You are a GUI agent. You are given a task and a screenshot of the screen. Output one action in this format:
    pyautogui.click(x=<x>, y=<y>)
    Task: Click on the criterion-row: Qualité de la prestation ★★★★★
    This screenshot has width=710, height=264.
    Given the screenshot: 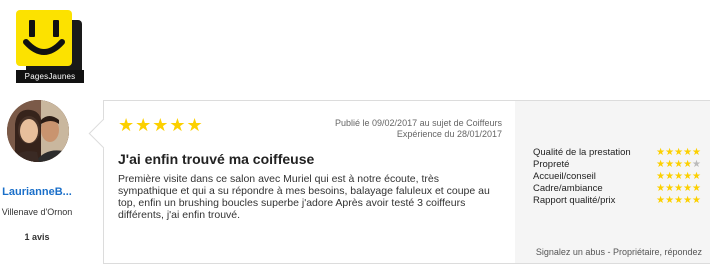 What is the action you would take?
    pyautogui.click(x=618, y=152)
    